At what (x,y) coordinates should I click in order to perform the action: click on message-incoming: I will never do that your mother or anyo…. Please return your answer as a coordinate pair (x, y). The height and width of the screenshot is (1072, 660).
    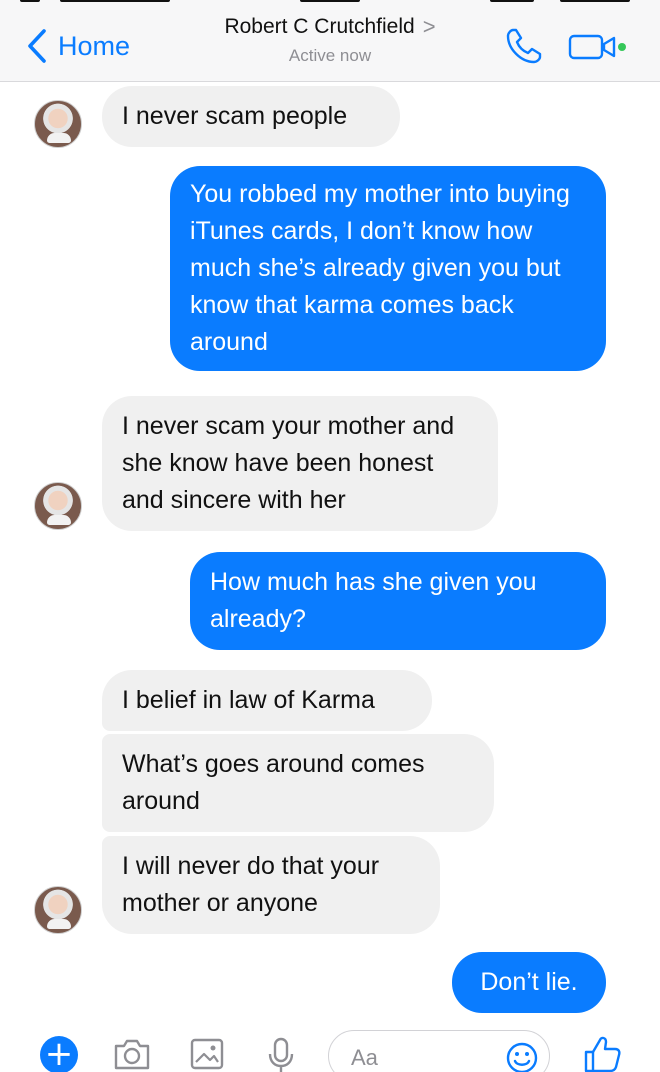
    Looking at the image, I should click on (271, 885).